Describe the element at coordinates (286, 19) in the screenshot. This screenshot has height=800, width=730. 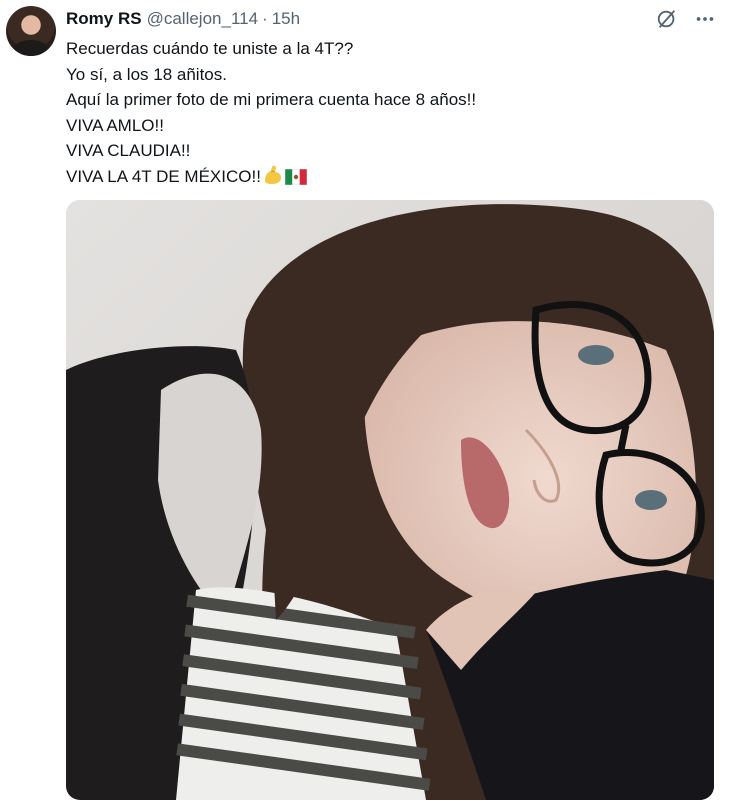
I see `timestamp: 15h` at that location.